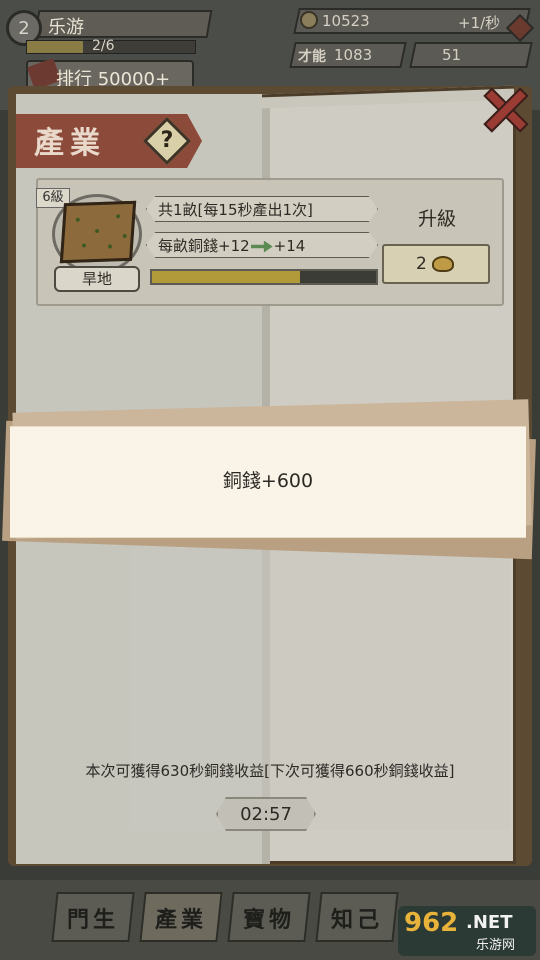 The width and height of the screenshot is (540, 960). I want to click on close-button, so click(504, 110).